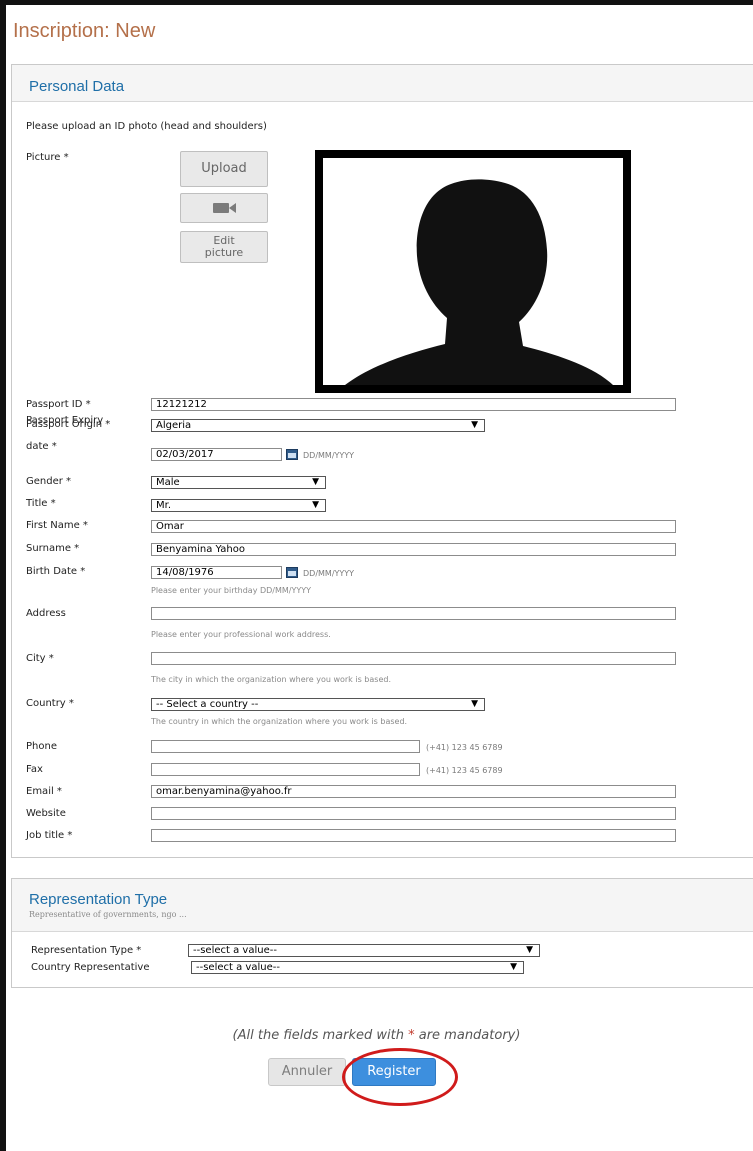  Describe the element at coordinates (307, 1072) in the screenshot. I see `cancel-button: Annuler` at that location.